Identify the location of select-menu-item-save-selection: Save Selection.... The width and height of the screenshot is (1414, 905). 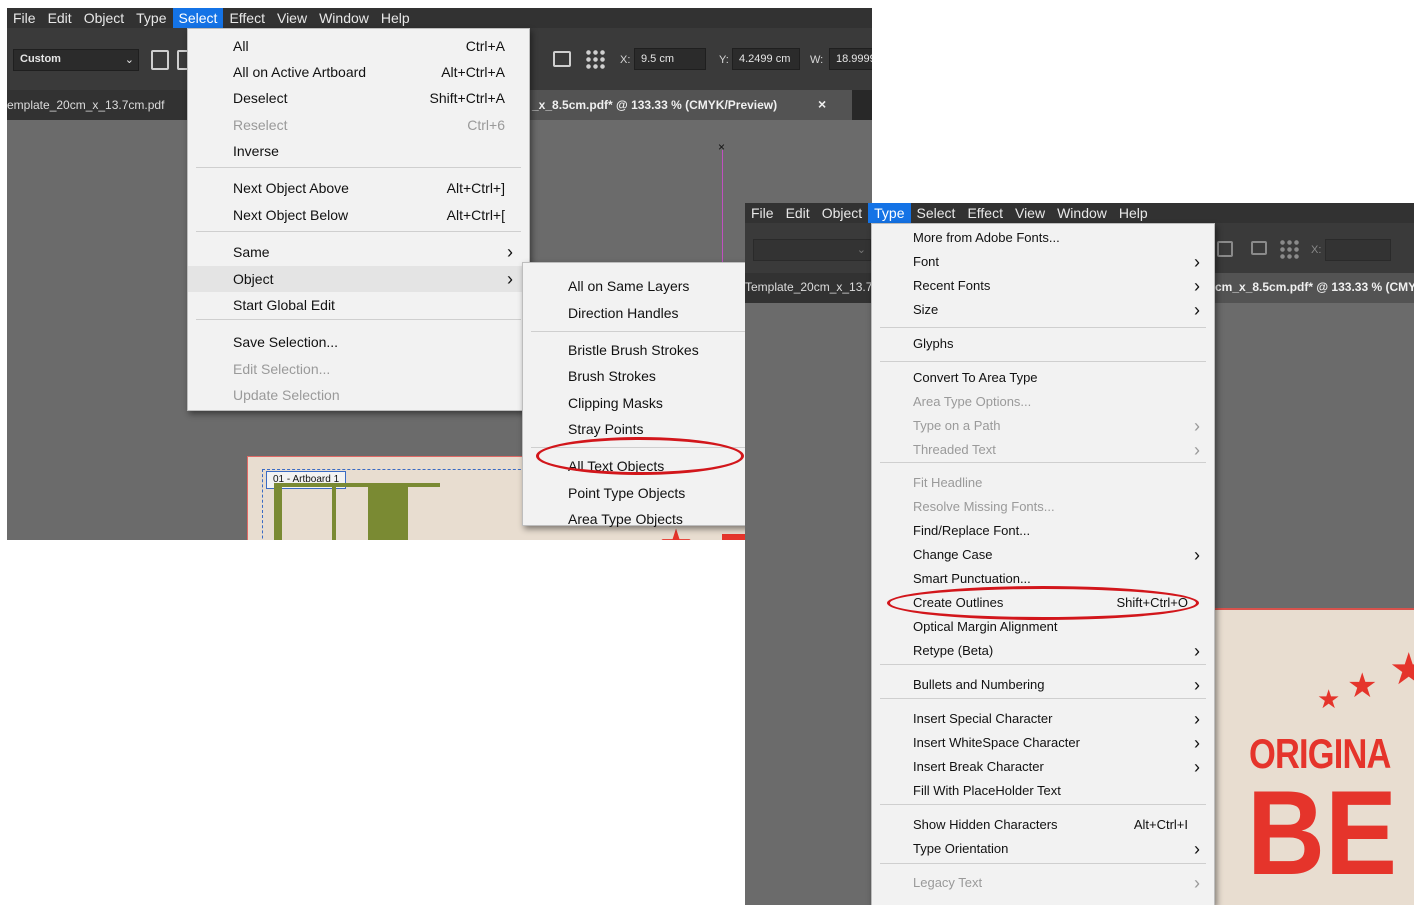
(358, 342).